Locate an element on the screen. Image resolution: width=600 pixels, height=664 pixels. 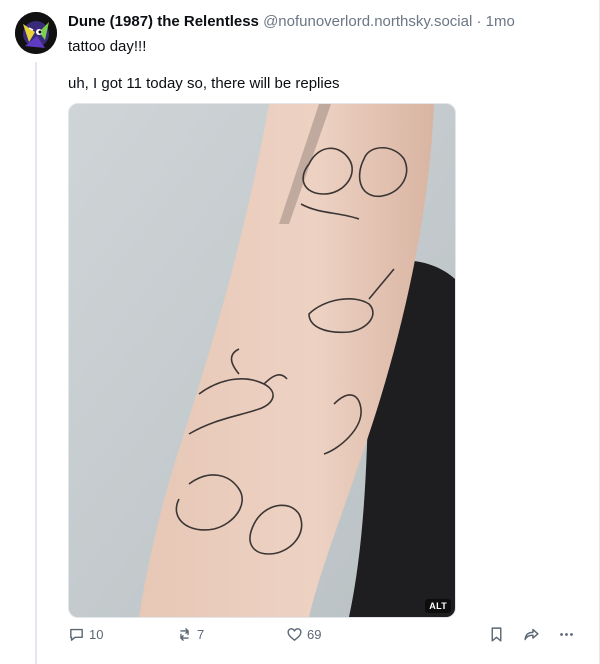
ellipsis-icon is located at coordinates (566, 634).